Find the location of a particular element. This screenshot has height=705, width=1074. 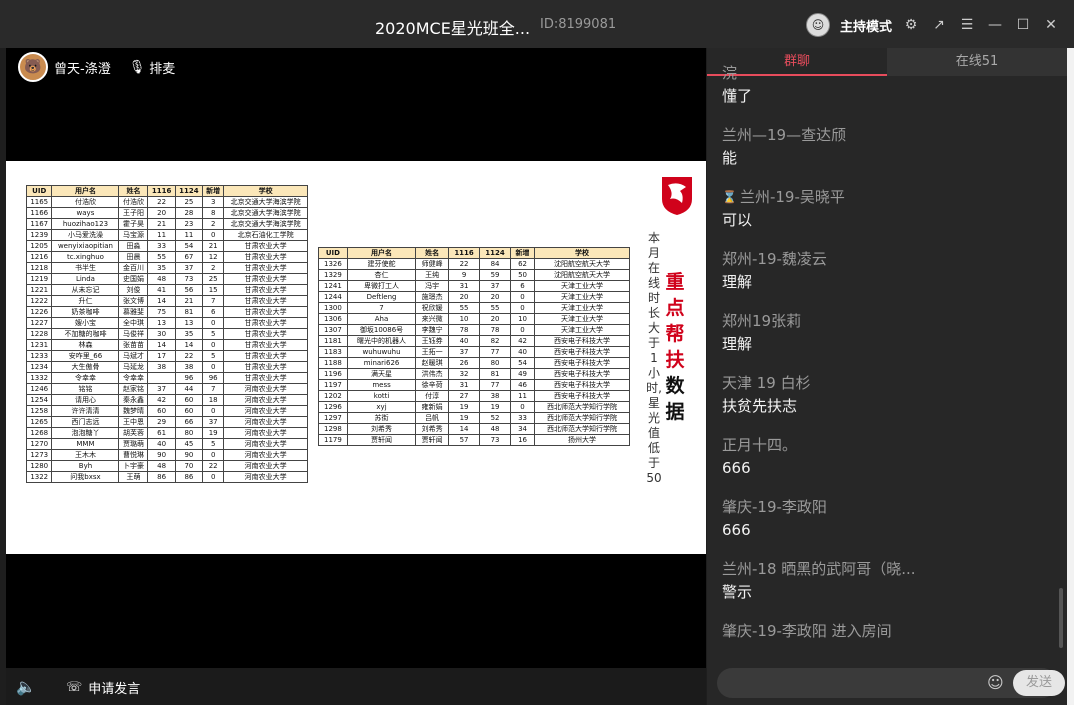

table-row: 1216 tc.xinghuo 田晨 55 67 12 甘肃农业大学 is located at coordinates (166, 257).